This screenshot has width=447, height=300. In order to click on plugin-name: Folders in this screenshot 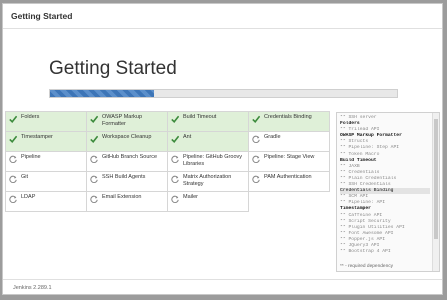, I will do `click(30, 117)`.